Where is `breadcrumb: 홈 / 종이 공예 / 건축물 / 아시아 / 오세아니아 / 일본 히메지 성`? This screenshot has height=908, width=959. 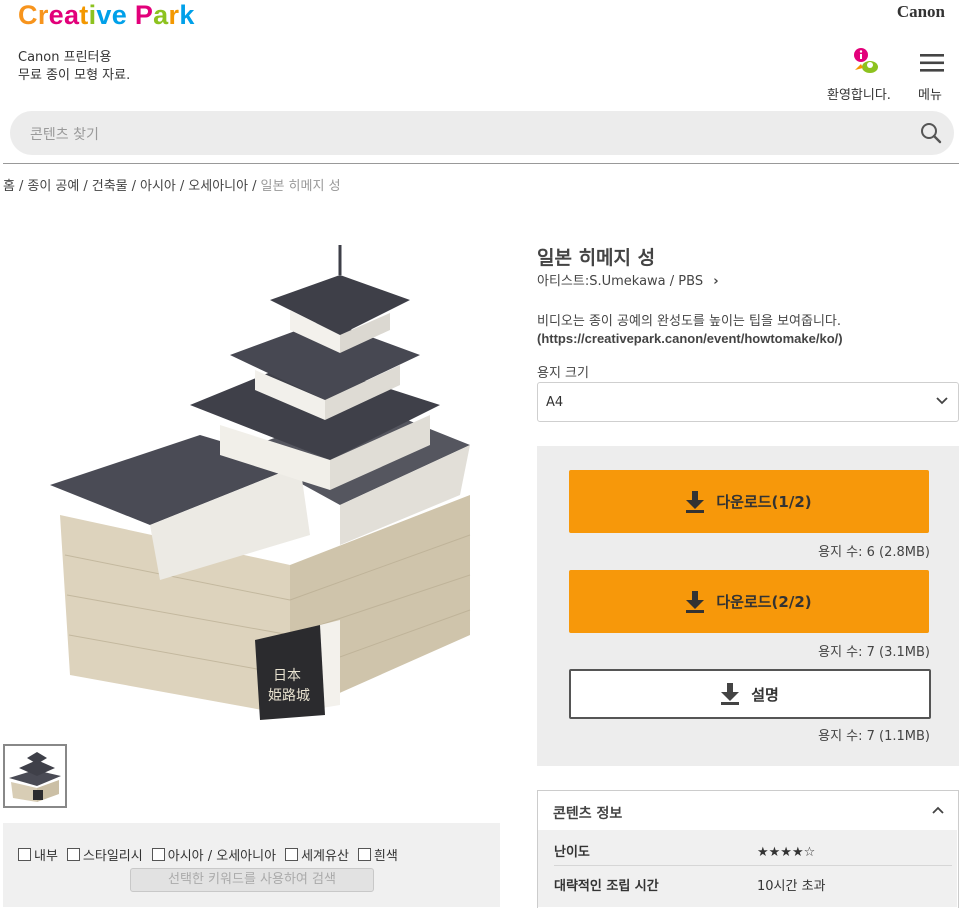 breadcrumb: 홈 / 종이 공예 / 건축물 / 아시아 / 오세아니아 / 일본 히메지 성 is located at coordinates (172, 186).